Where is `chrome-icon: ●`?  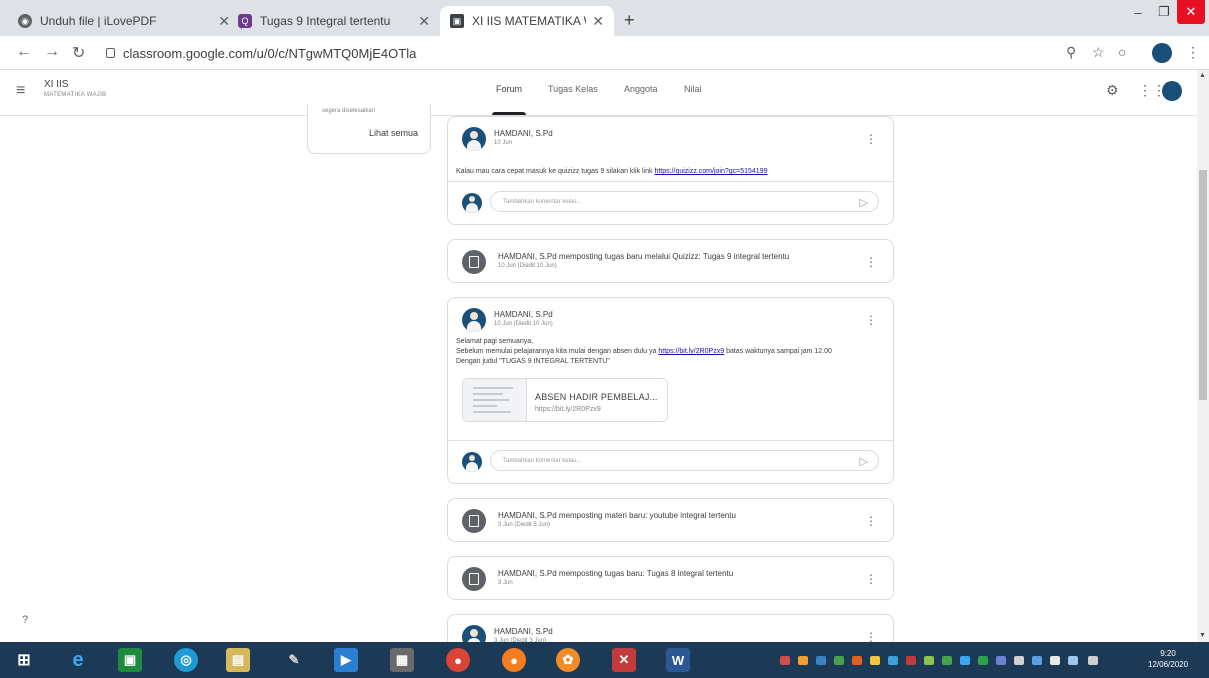
chrome-icon: ● is located at coordinates (458, 660).